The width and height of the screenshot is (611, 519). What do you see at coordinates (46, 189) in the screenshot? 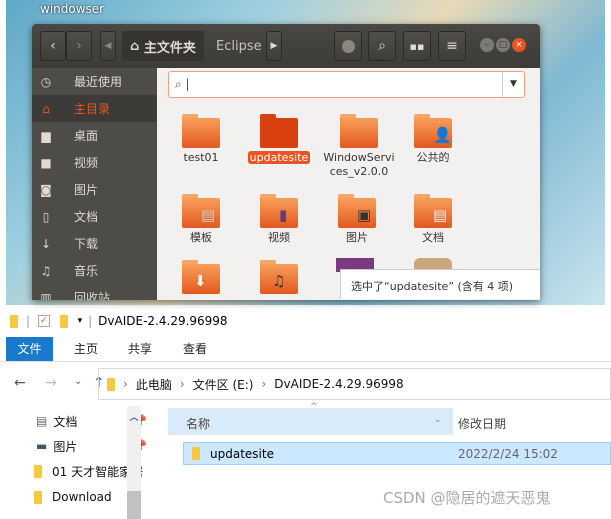
I see `camera-icon: ◙` at bounding box center [46, 189].